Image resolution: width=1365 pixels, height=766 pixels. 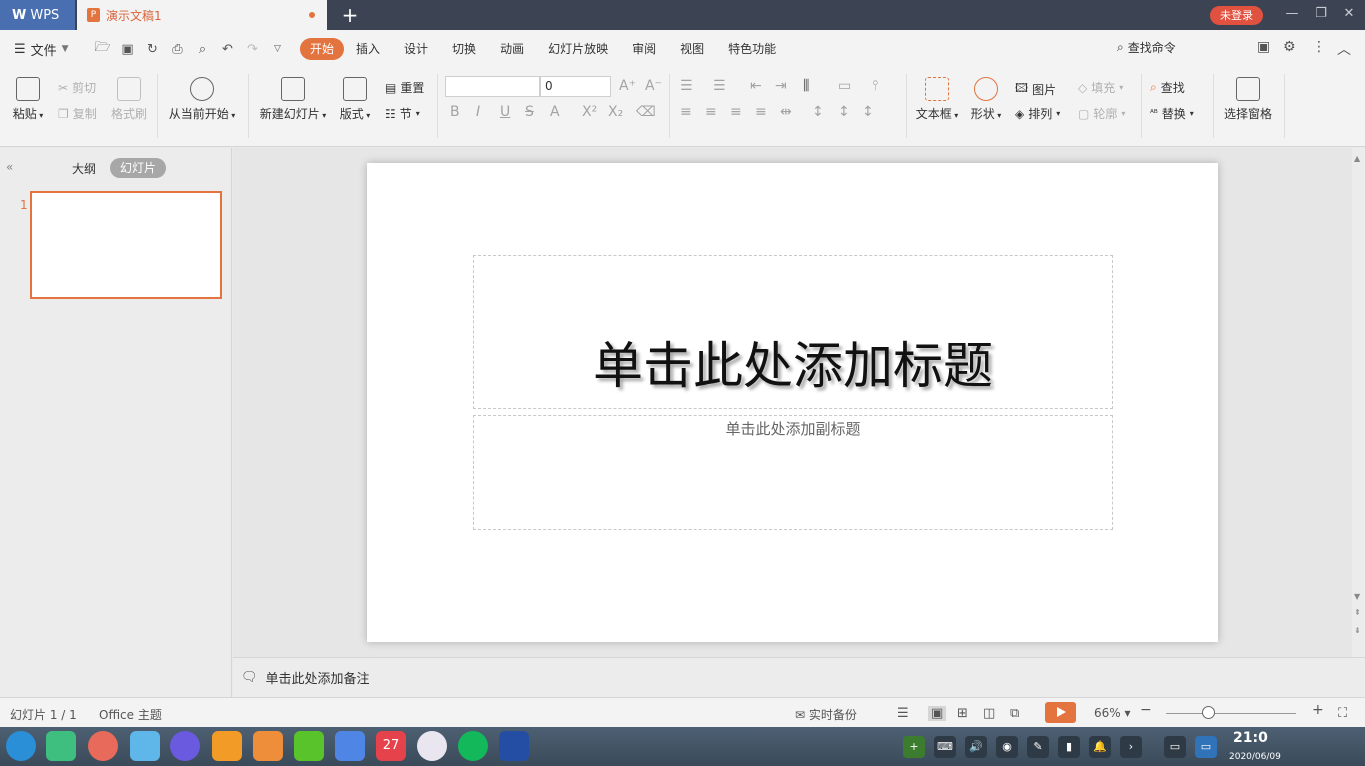 I want to click on tab-outline: 大纲, so click(x=84, y=168).